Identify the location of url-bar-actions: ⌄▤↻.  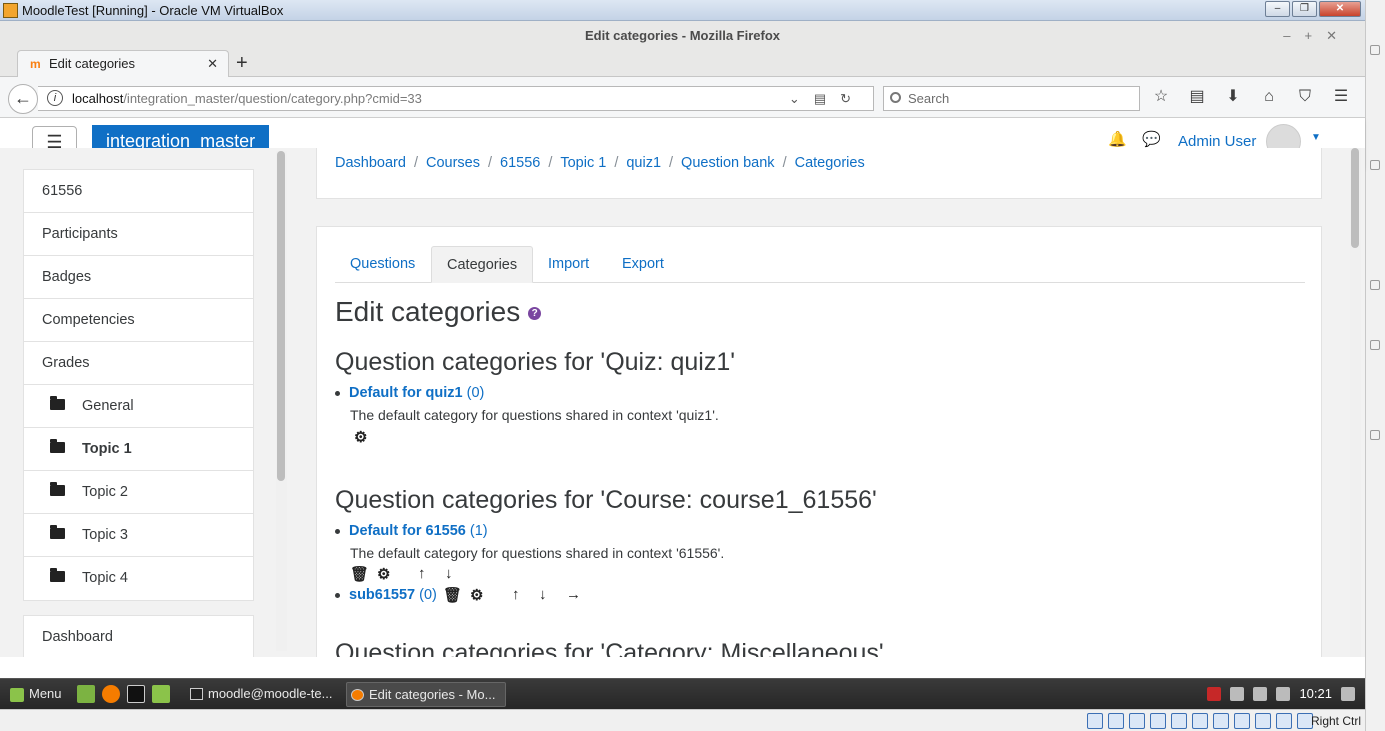
(827, 98).